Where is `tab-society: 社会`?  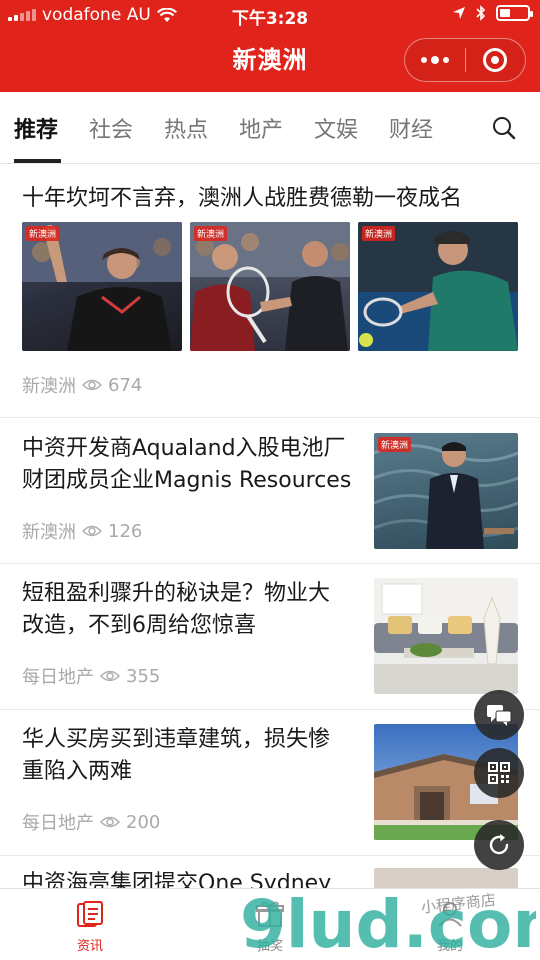
tab-society: 社会 is located at coordinates (111, 128).